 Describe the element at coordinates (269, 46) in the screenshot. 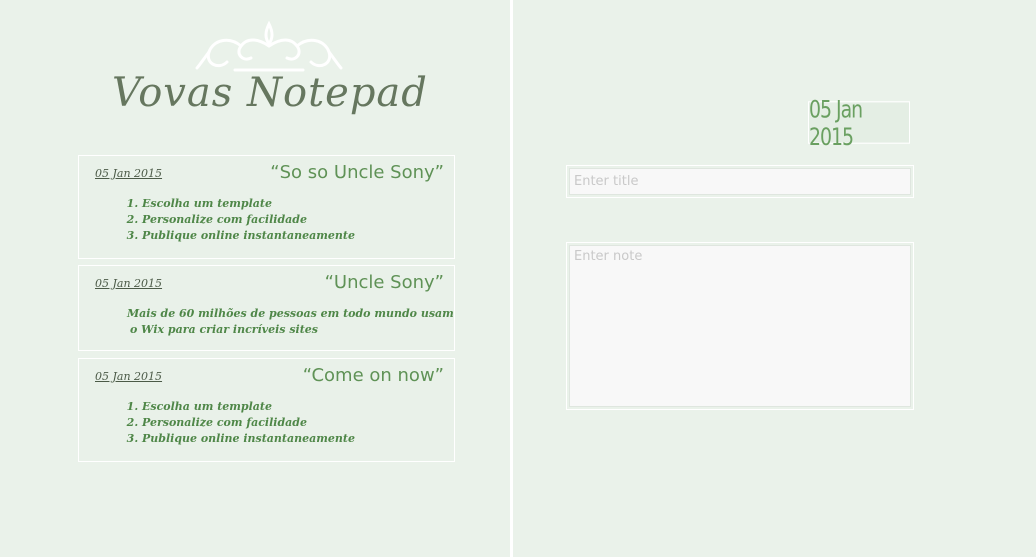

I see `ornament-icon` at that location.